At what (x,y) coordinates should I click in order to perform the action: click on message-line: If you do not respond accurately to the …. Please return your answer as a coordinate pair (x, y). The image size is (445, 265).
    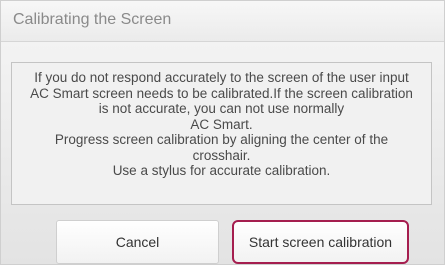
    Looking at the image, I should click on (221, 77).